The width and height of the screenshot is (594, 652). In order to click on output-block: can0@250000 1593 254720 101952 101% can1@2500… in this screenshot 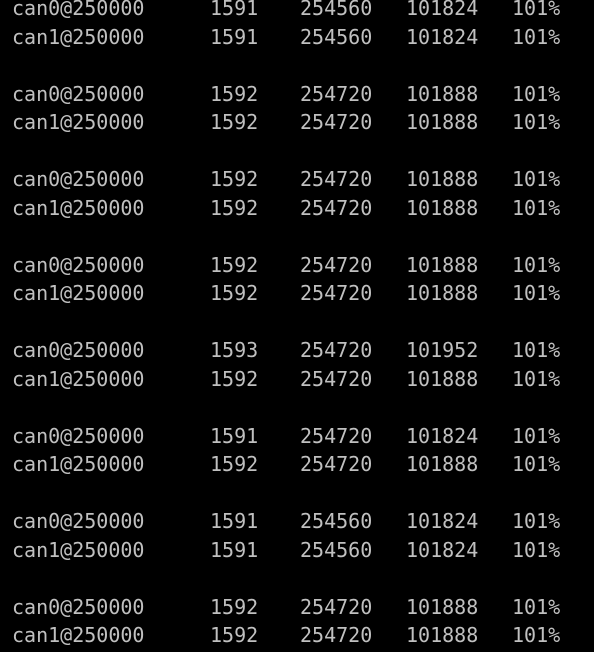, I will do `click(303, 364)`.